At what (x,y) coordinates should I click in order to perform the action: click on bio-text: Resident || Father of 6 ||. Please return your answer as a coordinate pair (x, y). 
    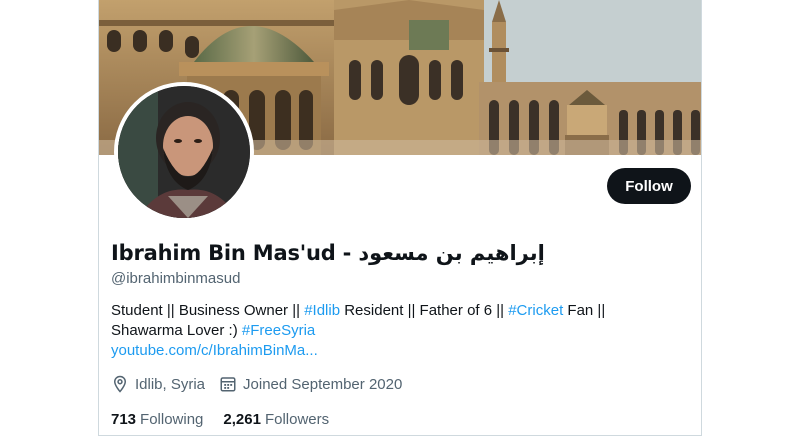
    Looking at the image, I should click on (424, 310).